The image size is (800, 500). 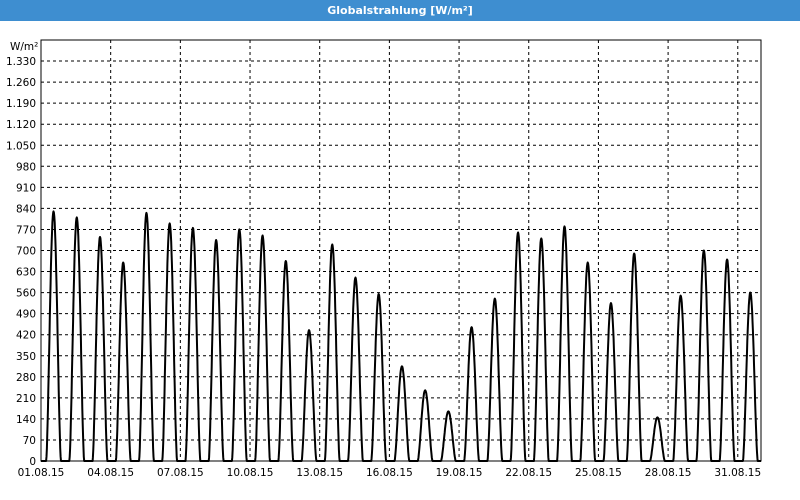 What do you see at coordinates (319, 473) in the screenshot?
I see `x-tick-label: 13.08.15` at bounding box center [319, 473].